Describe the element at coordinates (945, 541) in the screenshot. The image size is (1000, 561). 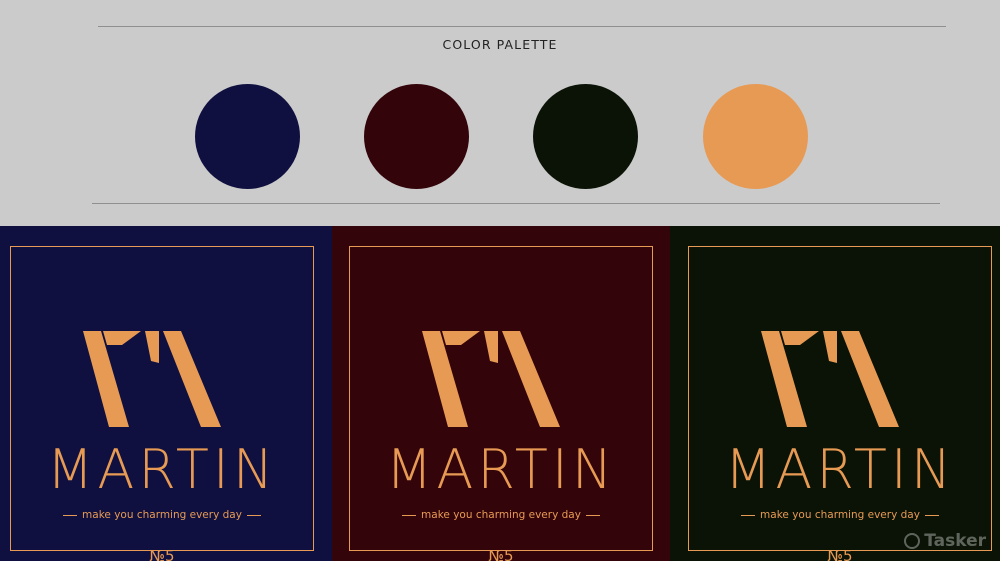
I see `watermark: Tasker` at that location.